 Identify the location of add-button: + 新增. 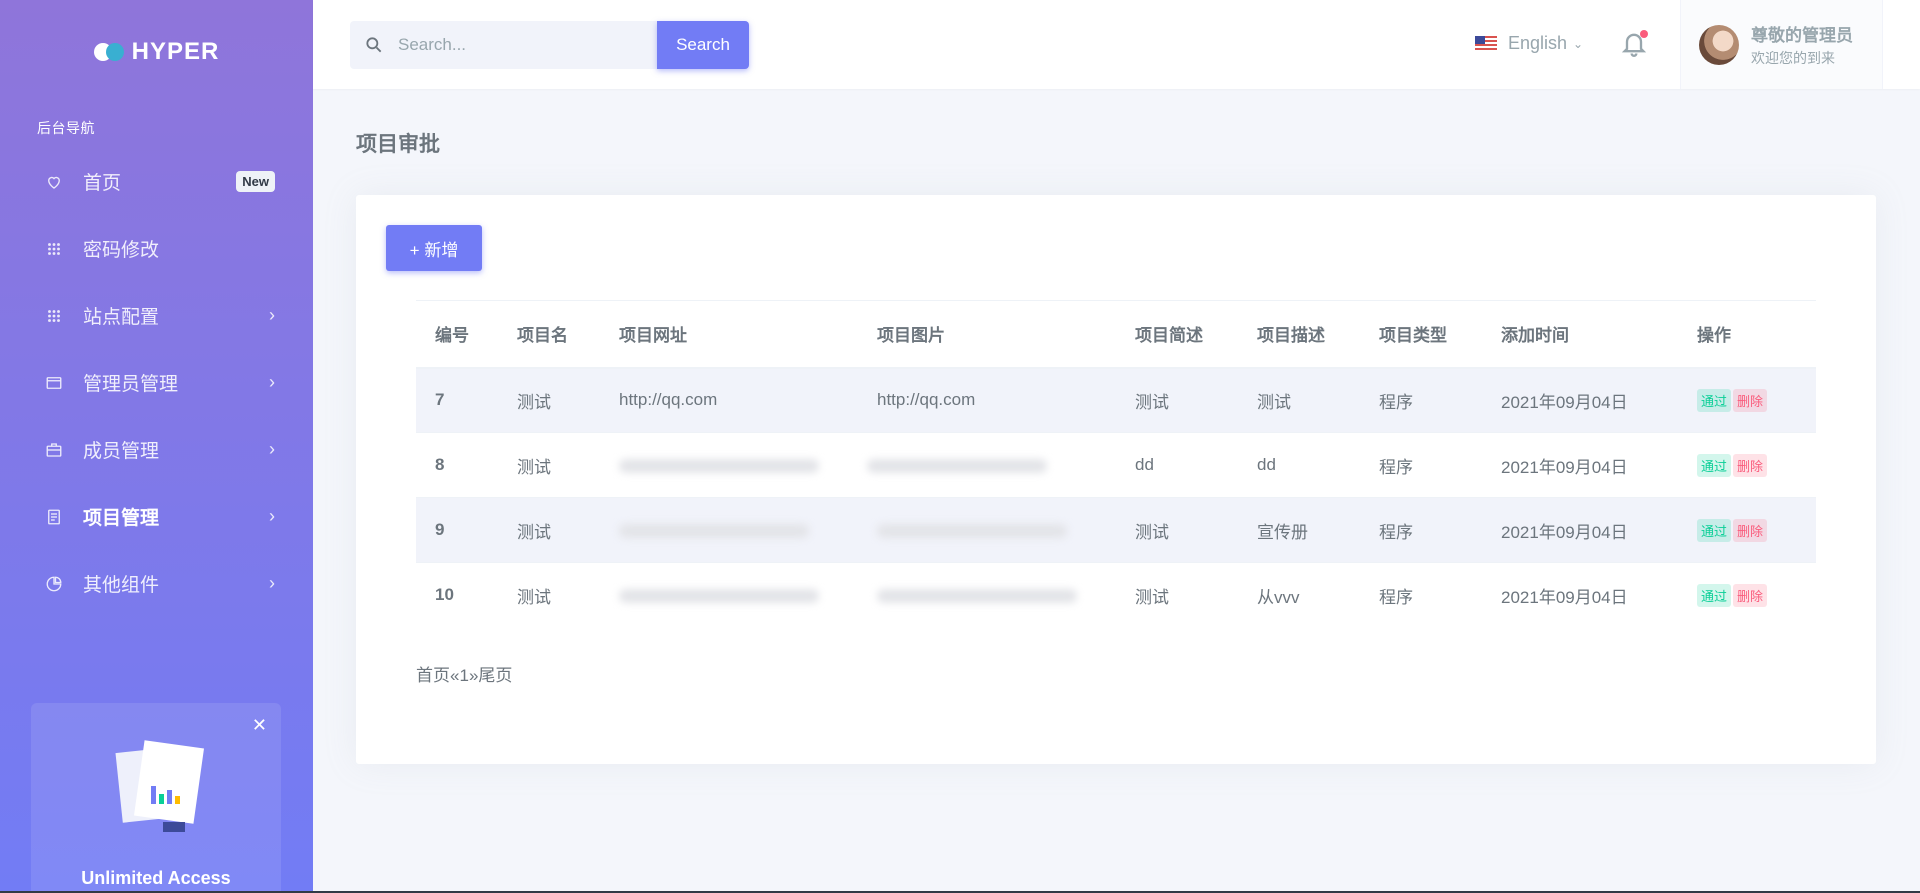
(434, 248).